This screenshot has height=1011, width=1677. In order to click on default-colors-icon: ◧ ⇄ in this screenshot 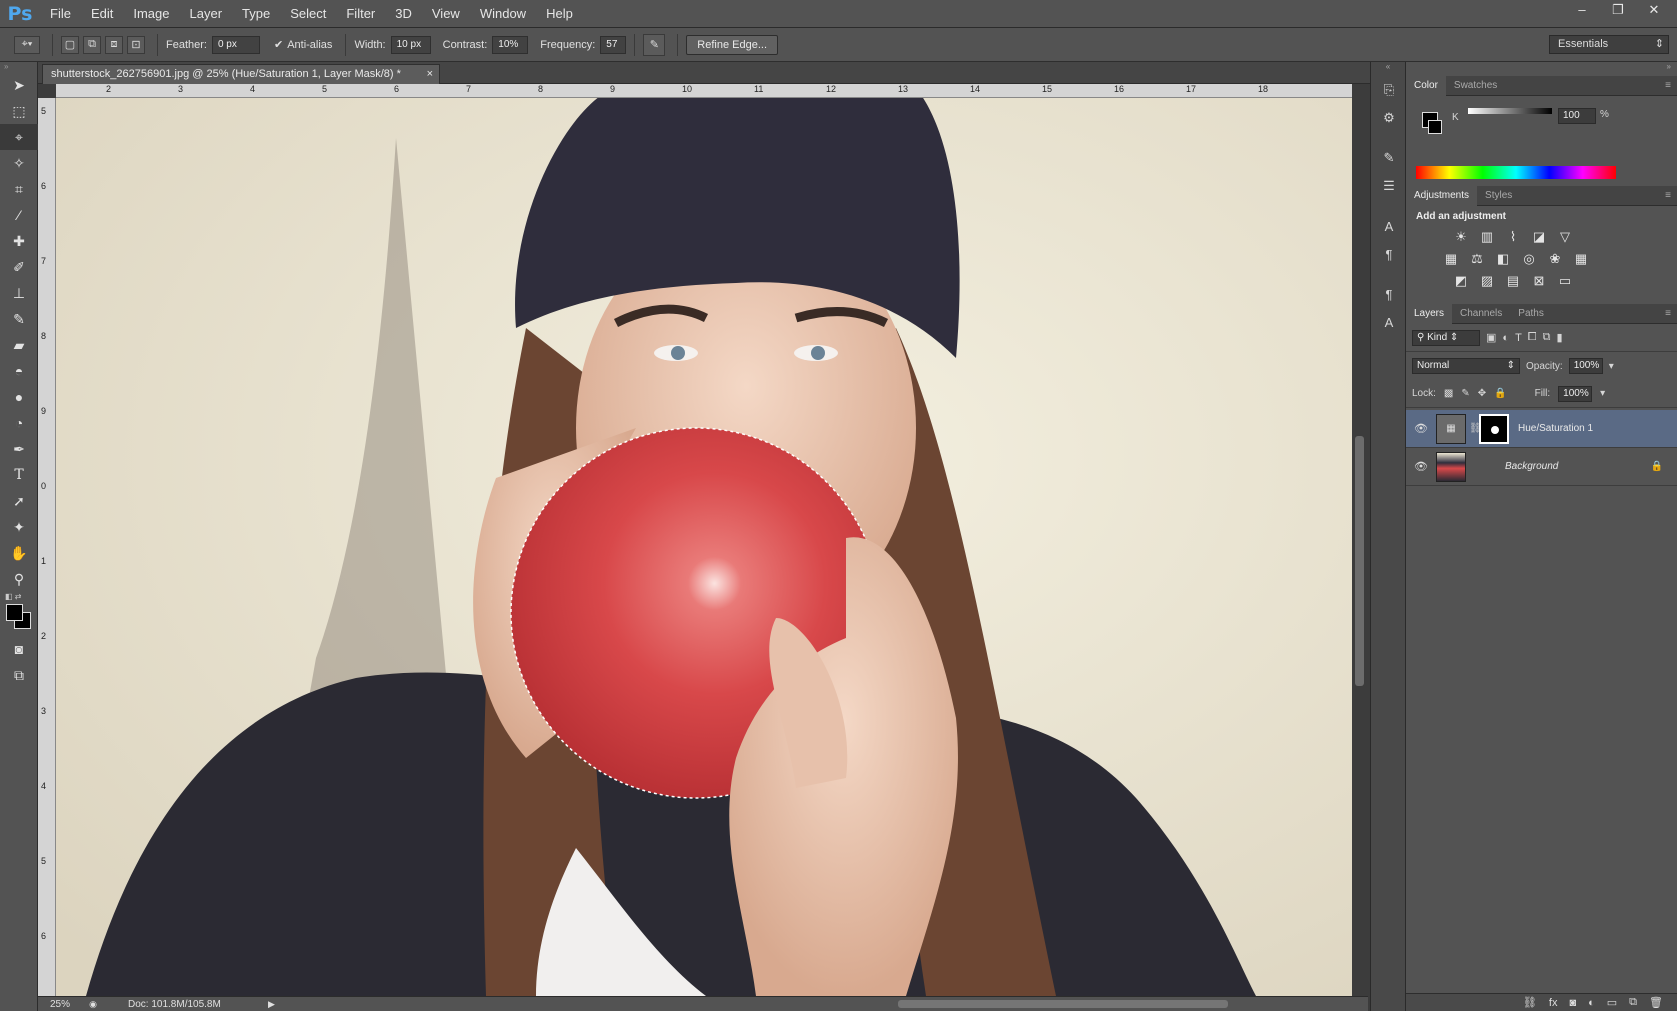, I will do `click(13, 596)`.